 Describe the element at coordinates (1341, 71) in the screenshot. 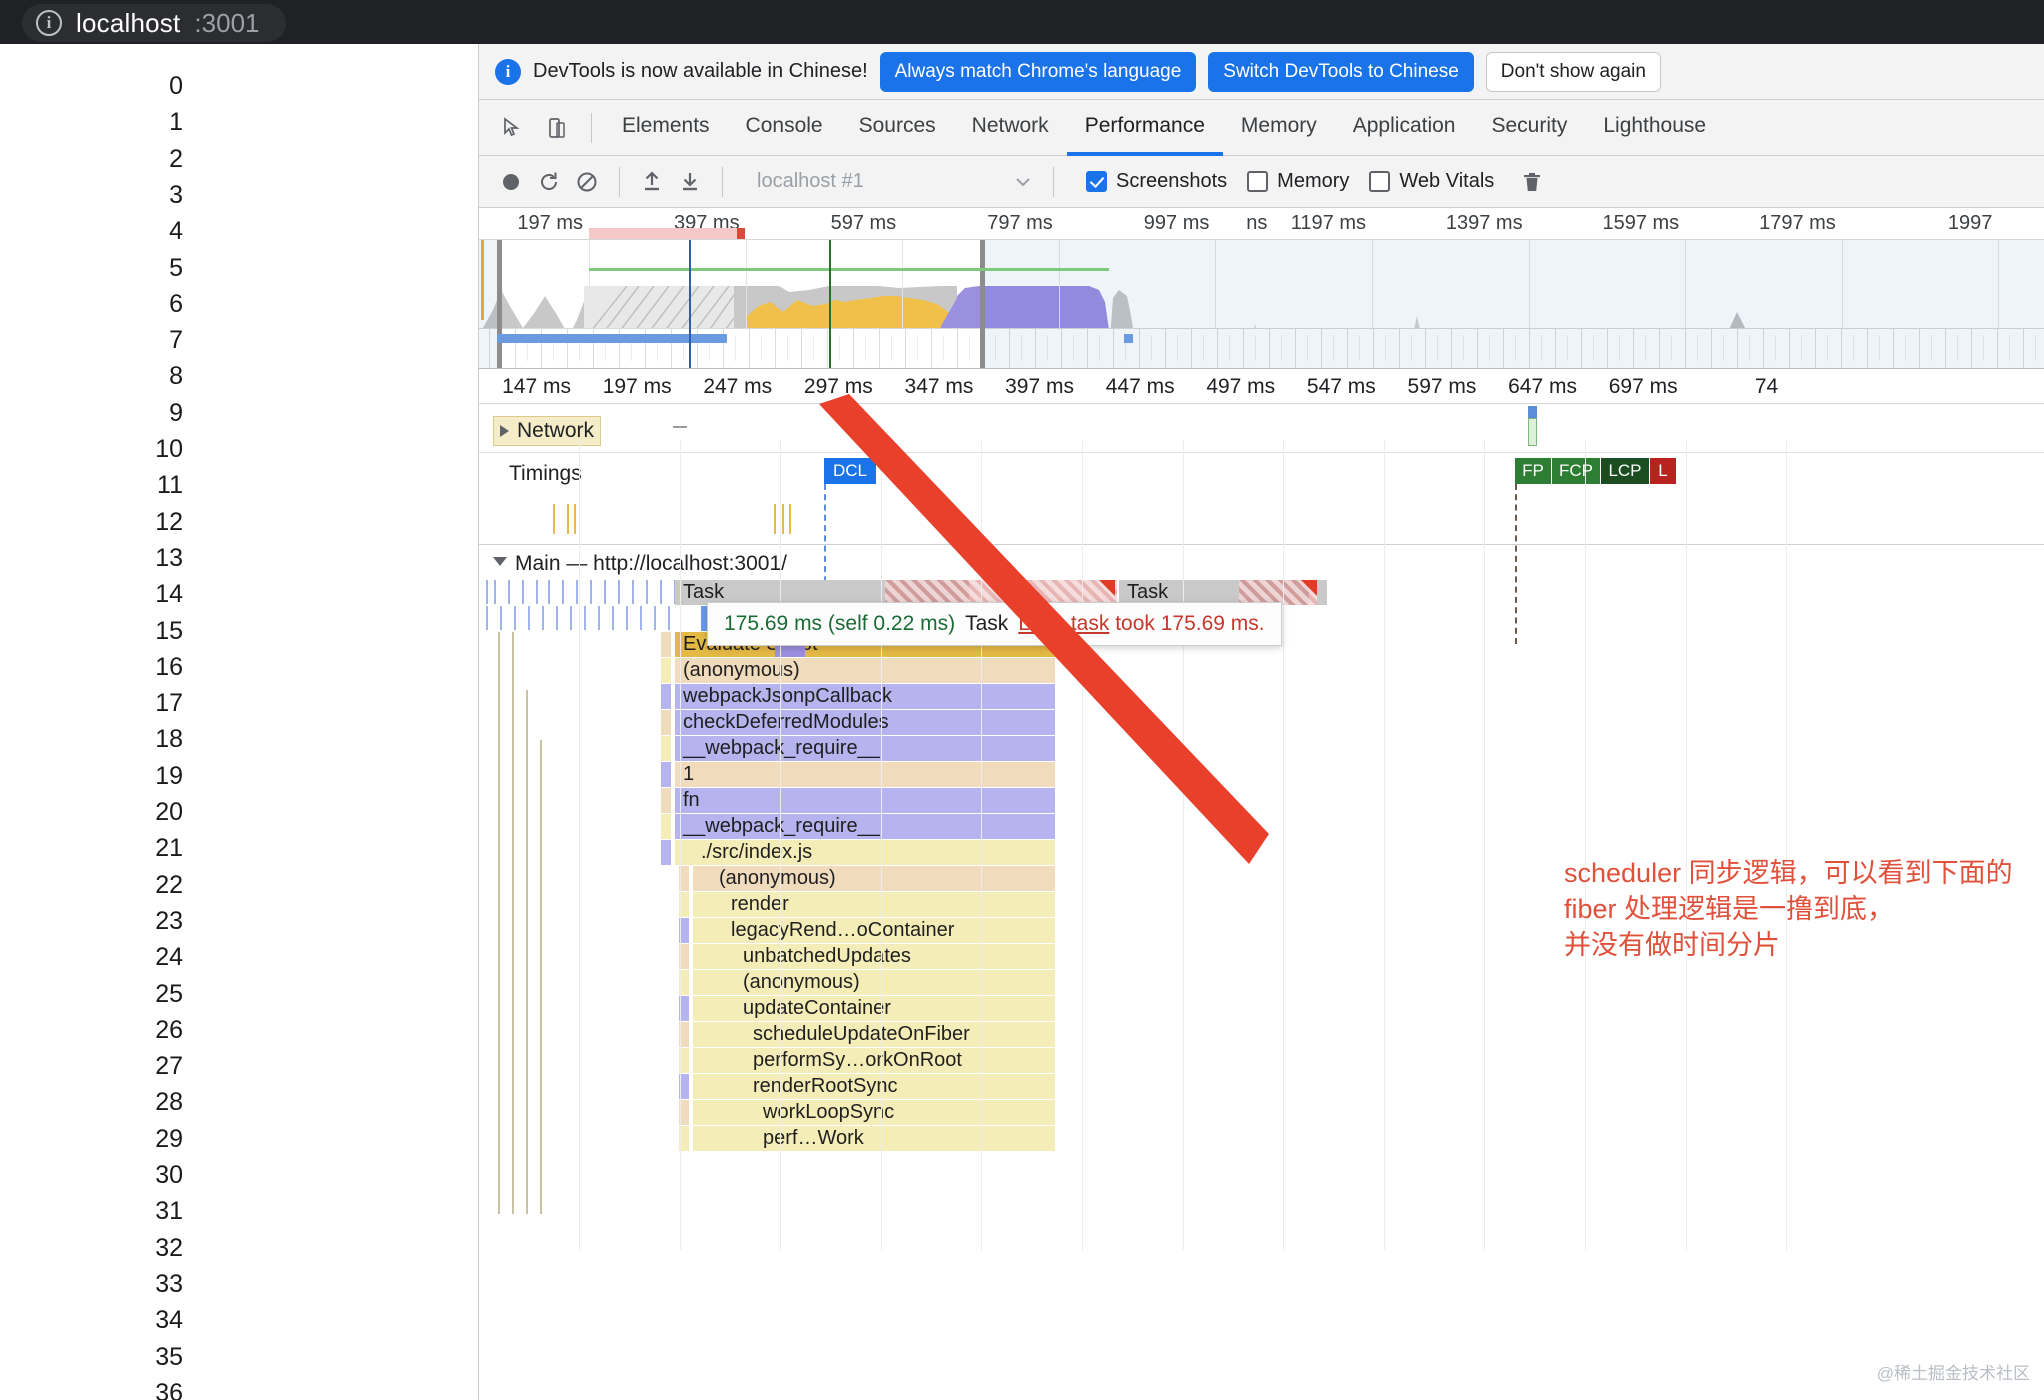

I see `switch-to-chinese-button: Switch DevTools to Chinese` at that location.